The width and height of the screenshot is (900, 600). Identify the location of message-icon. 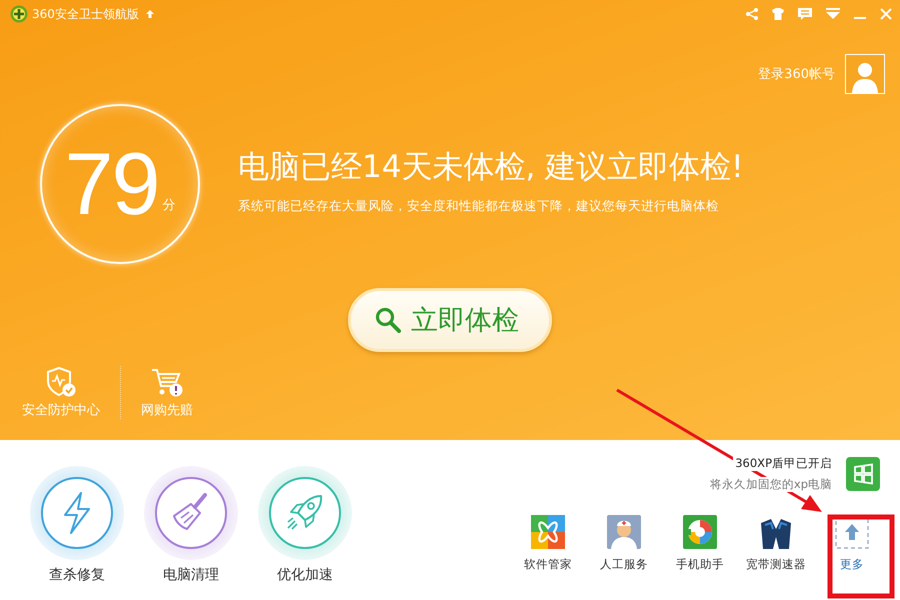
(805, 14).